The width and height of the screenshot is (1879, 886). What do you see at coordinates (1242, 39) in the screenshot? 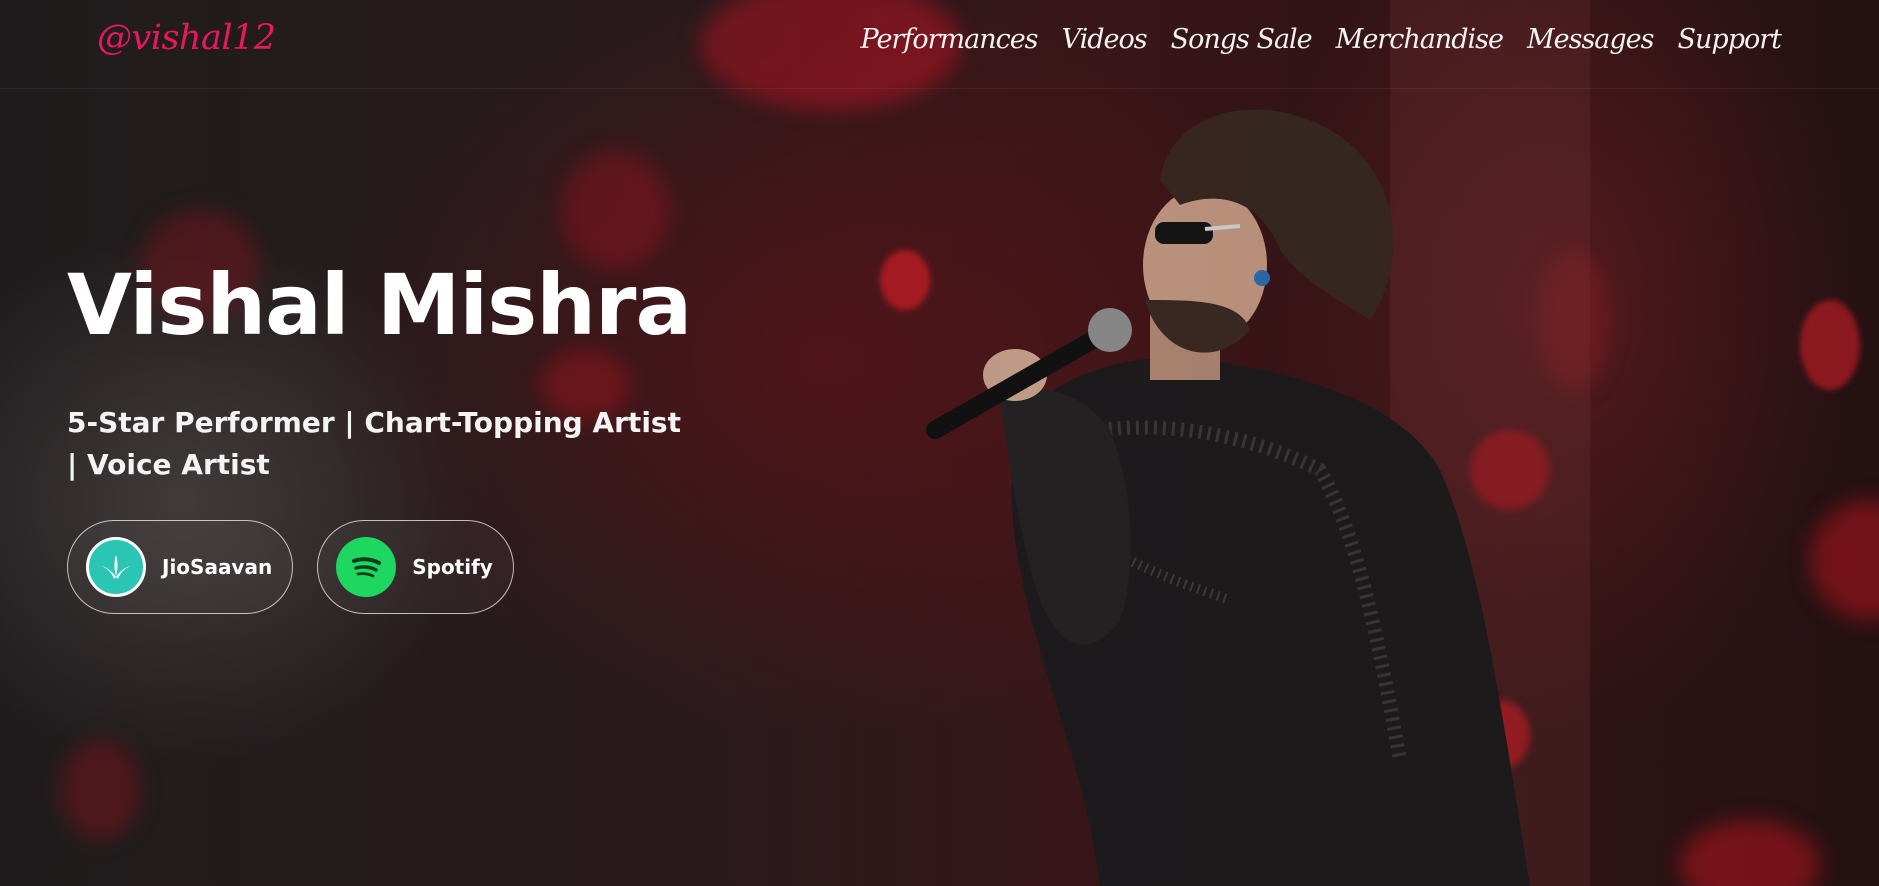
I see `nav-songs-sale: Songs Sale` at bounding box center [1242, 39].